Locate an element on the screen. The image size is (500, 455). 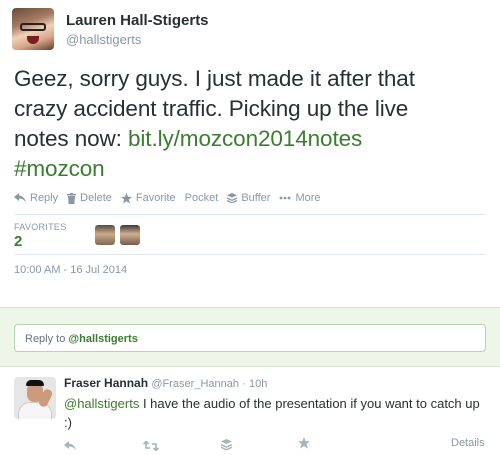
pocket-label: Pocket is located at coordinates (201, 198).